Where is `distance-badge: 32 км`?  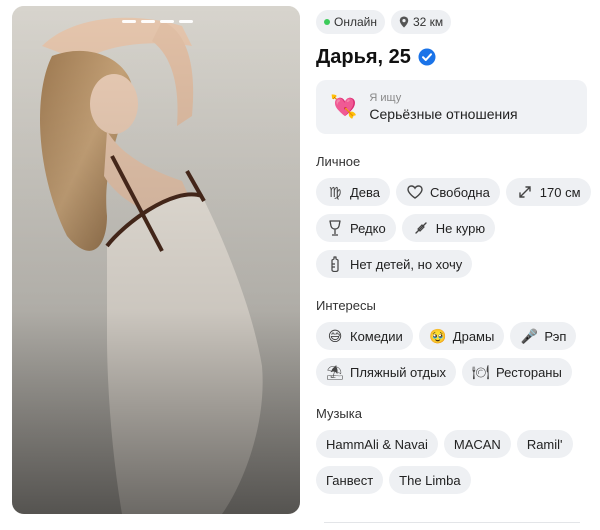 distance-badge: 32 км is located at coordinates (421, 22).